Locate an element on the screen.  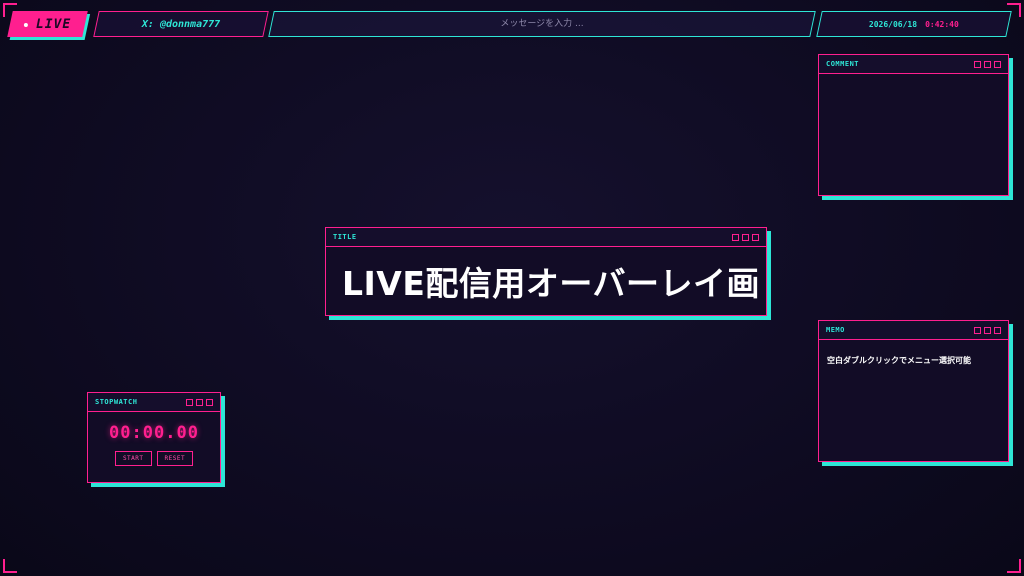
start-button: START is located at coordinates (133, 458).